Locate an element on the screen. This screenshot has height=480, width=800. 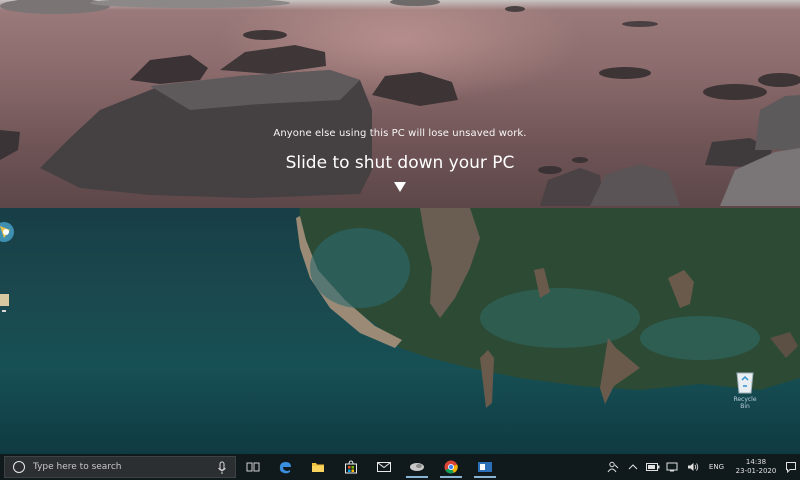
taskbar-app-button is located at coordinates (417, 467).